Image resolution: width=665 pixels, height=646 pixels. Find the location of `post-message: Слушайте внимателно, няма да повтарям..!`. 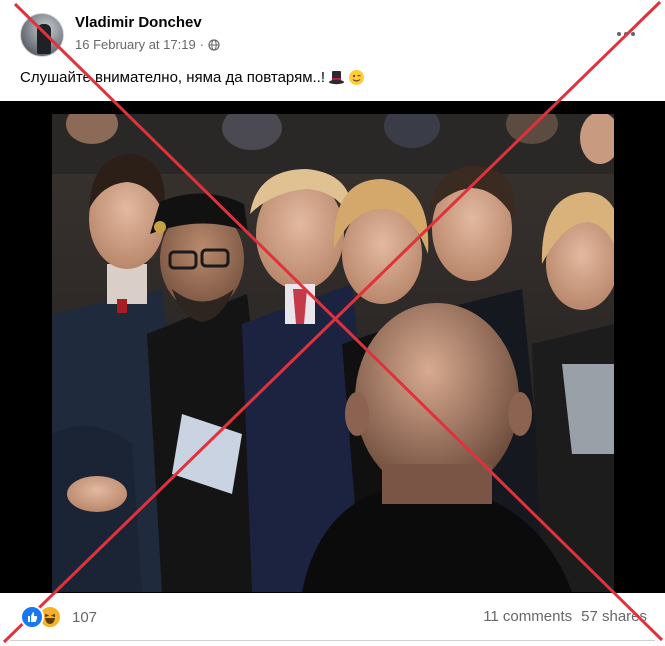

post-message: Слушайте внимателно, няма да повтарям..! is located at coordinates (173, 77).